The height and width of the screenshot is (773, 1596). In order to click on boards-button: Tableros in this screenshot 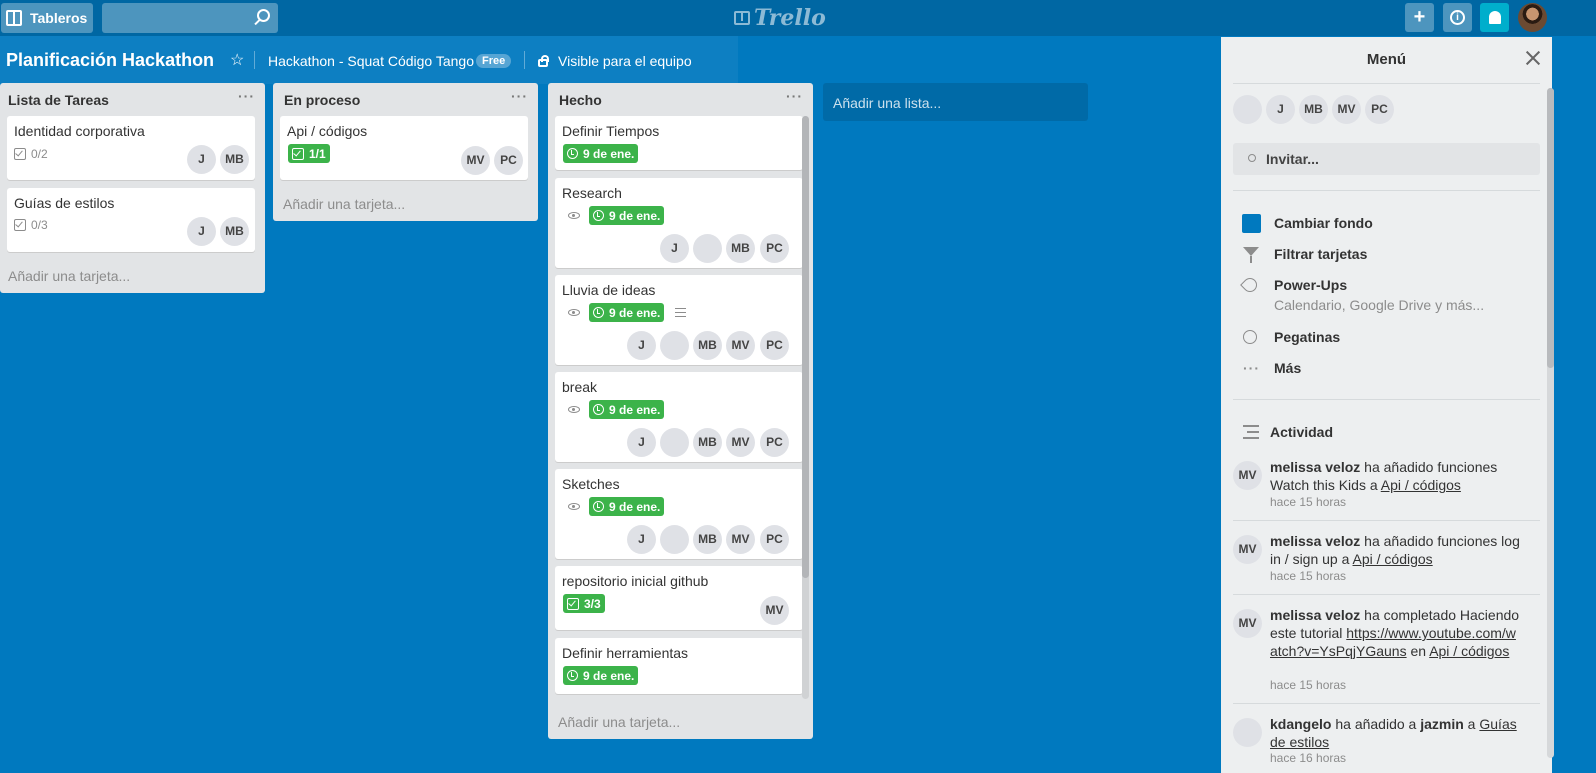, I will do `click(47, 18)`.